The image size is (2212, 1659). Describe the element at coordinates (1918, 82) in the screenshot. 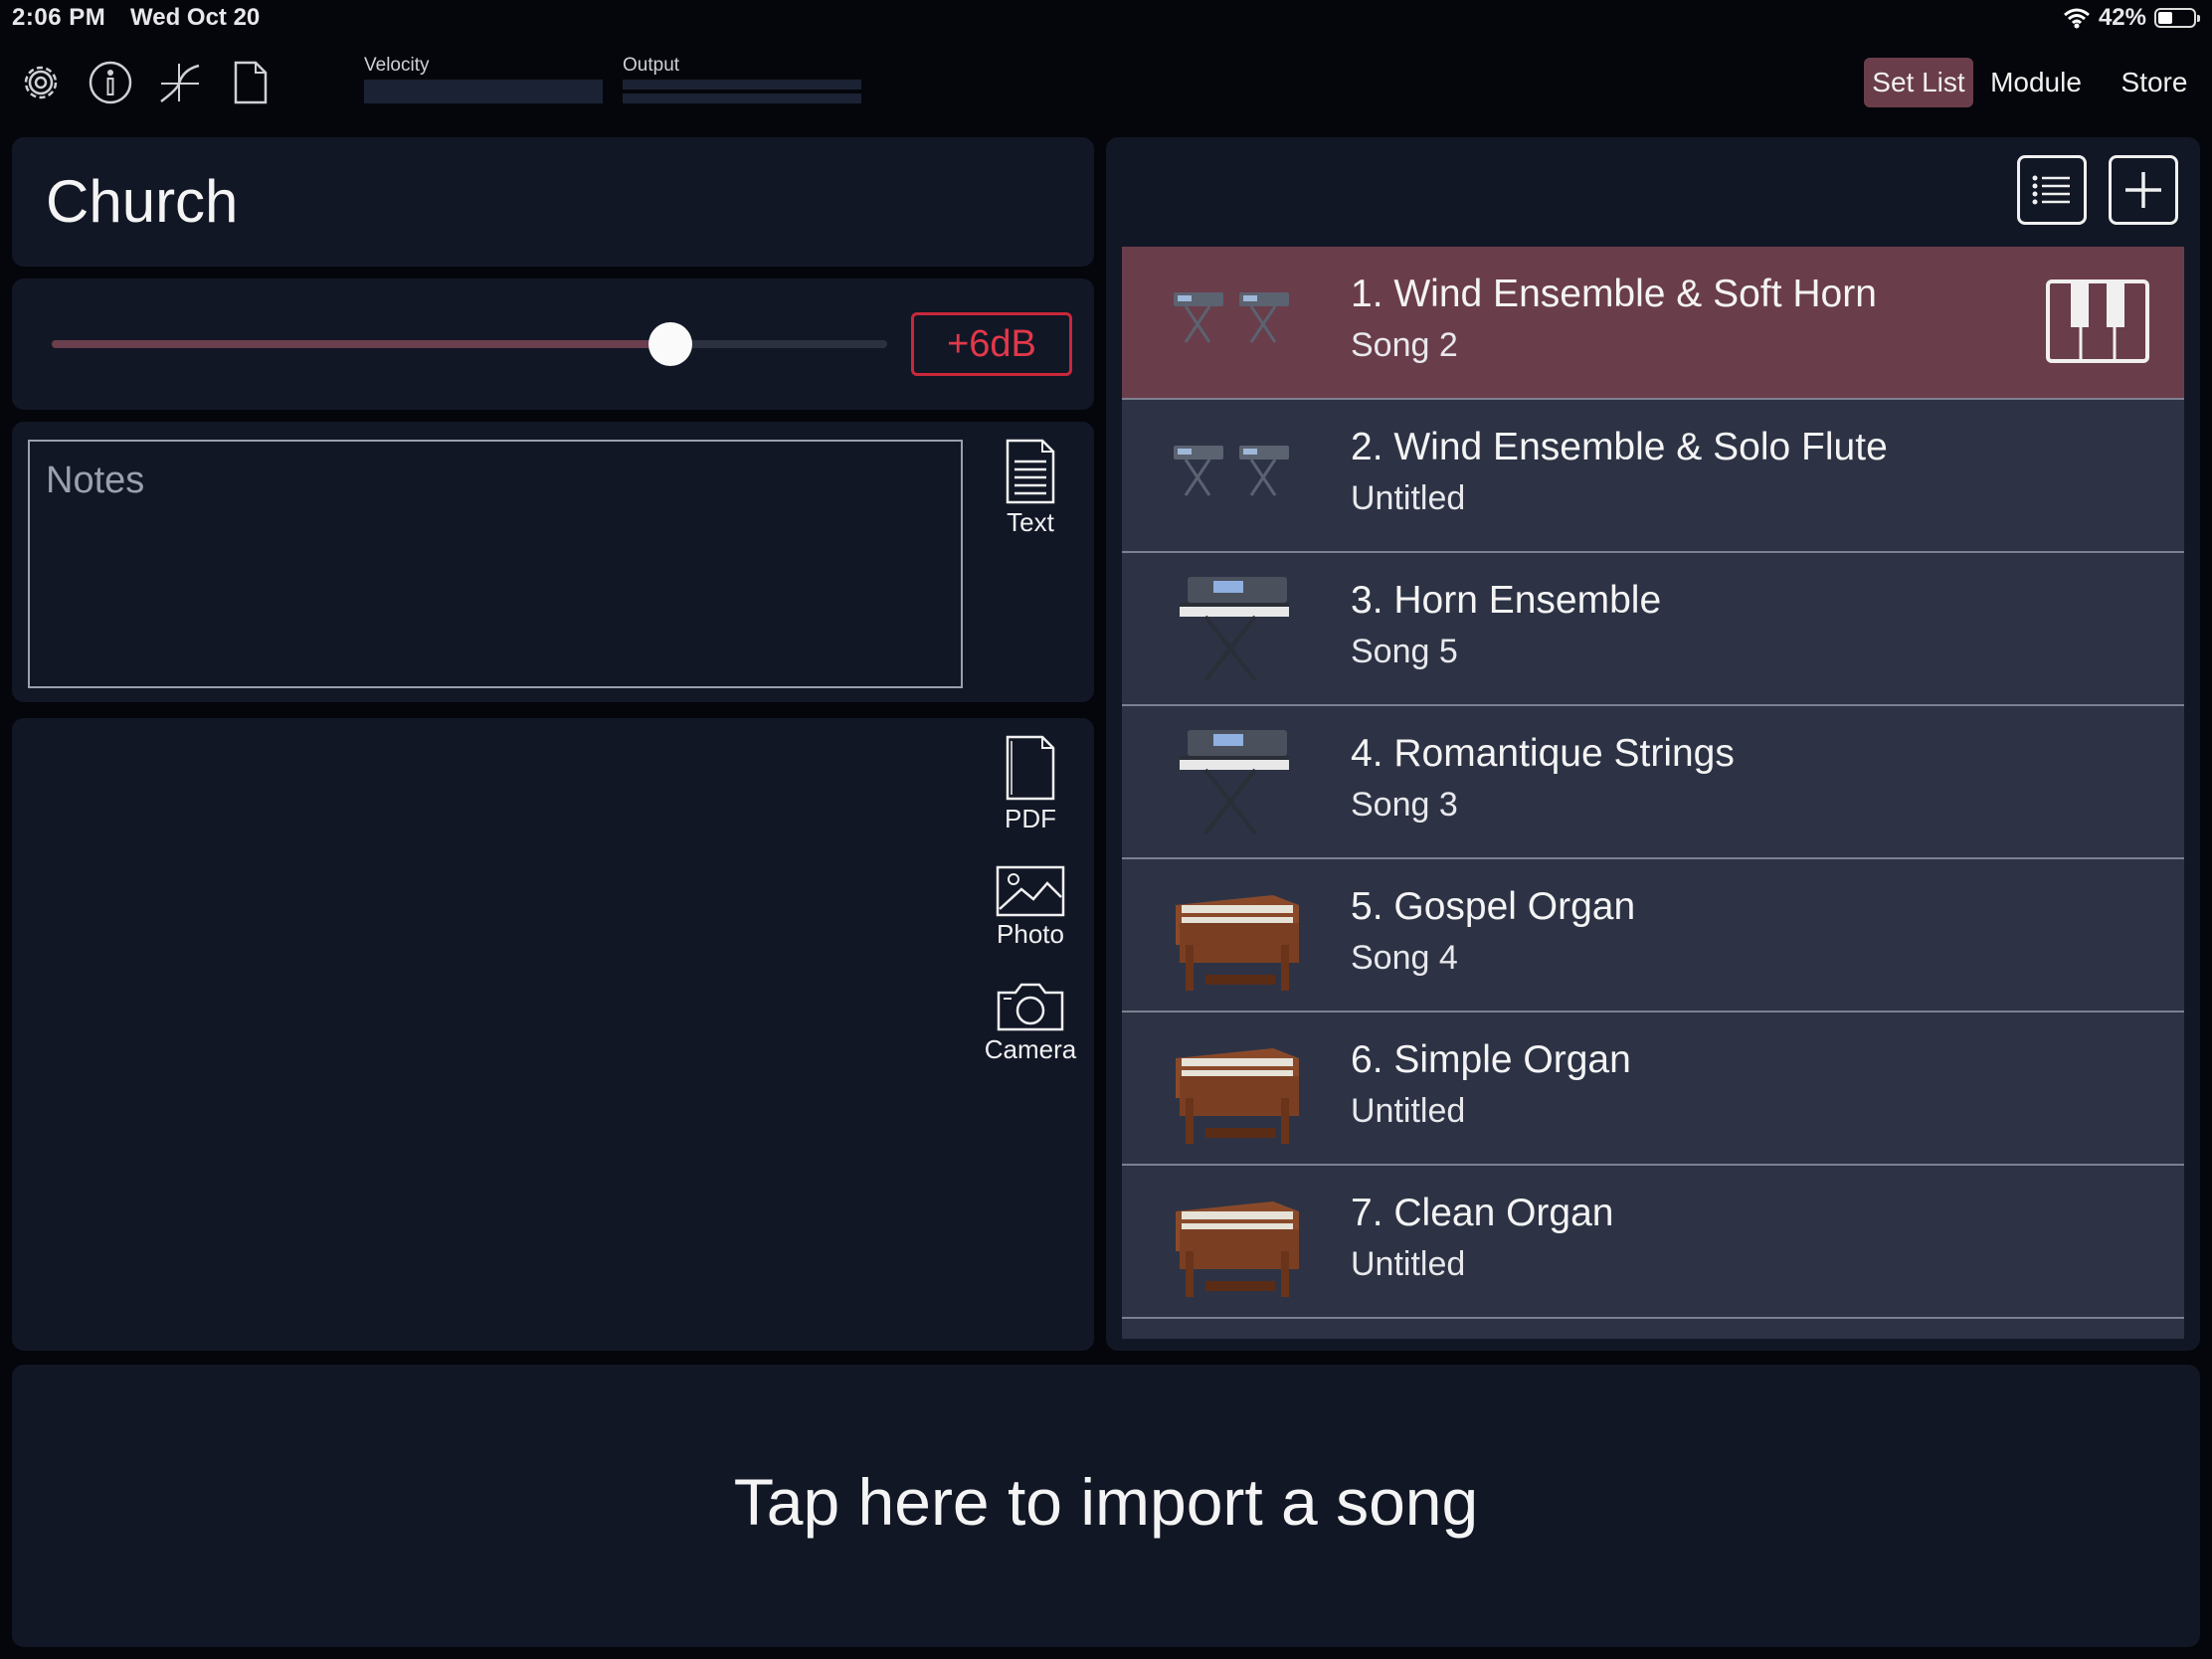

I see `tab-set-list: Set List` at that location.